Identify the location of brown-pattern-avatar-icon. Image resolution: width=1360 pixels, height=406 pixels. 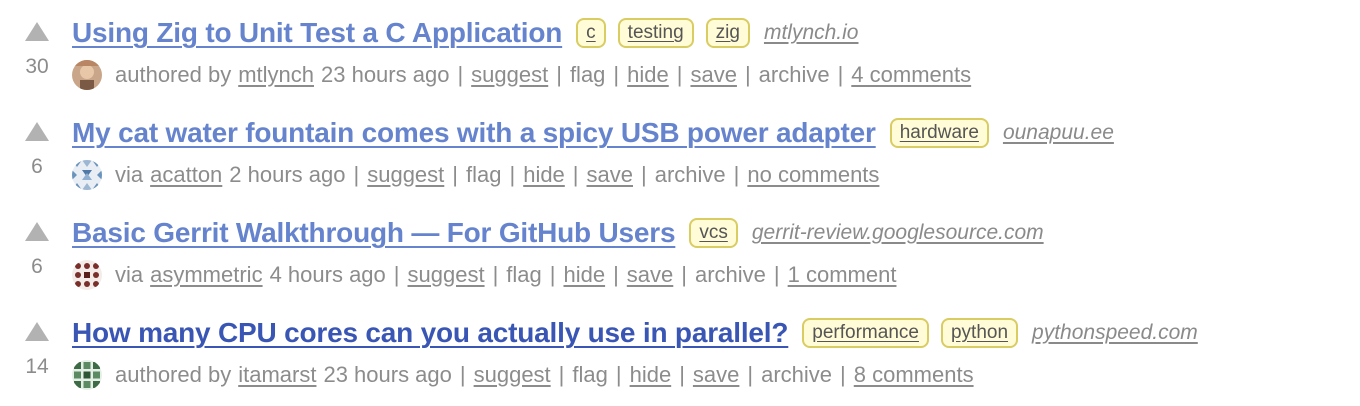
(87, 275).